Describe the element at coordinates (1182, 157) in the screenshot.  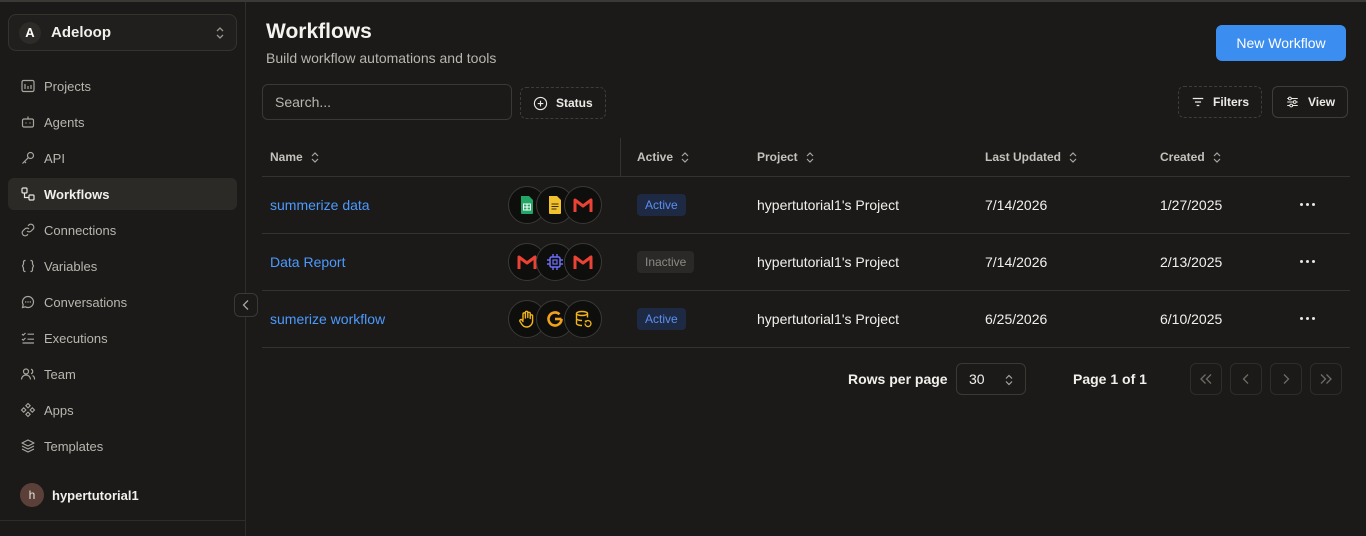
I see `column-label: Created` at that location.